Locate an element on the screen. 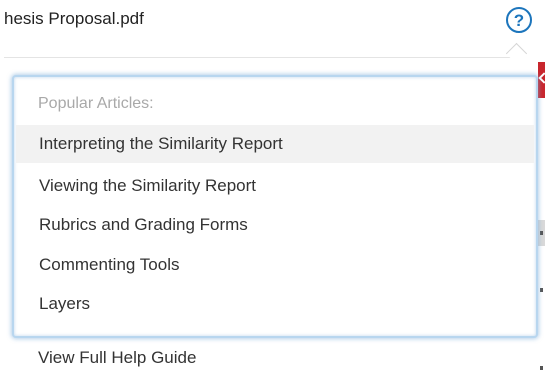  article-link: Layers is located at coordinates (275, 304).